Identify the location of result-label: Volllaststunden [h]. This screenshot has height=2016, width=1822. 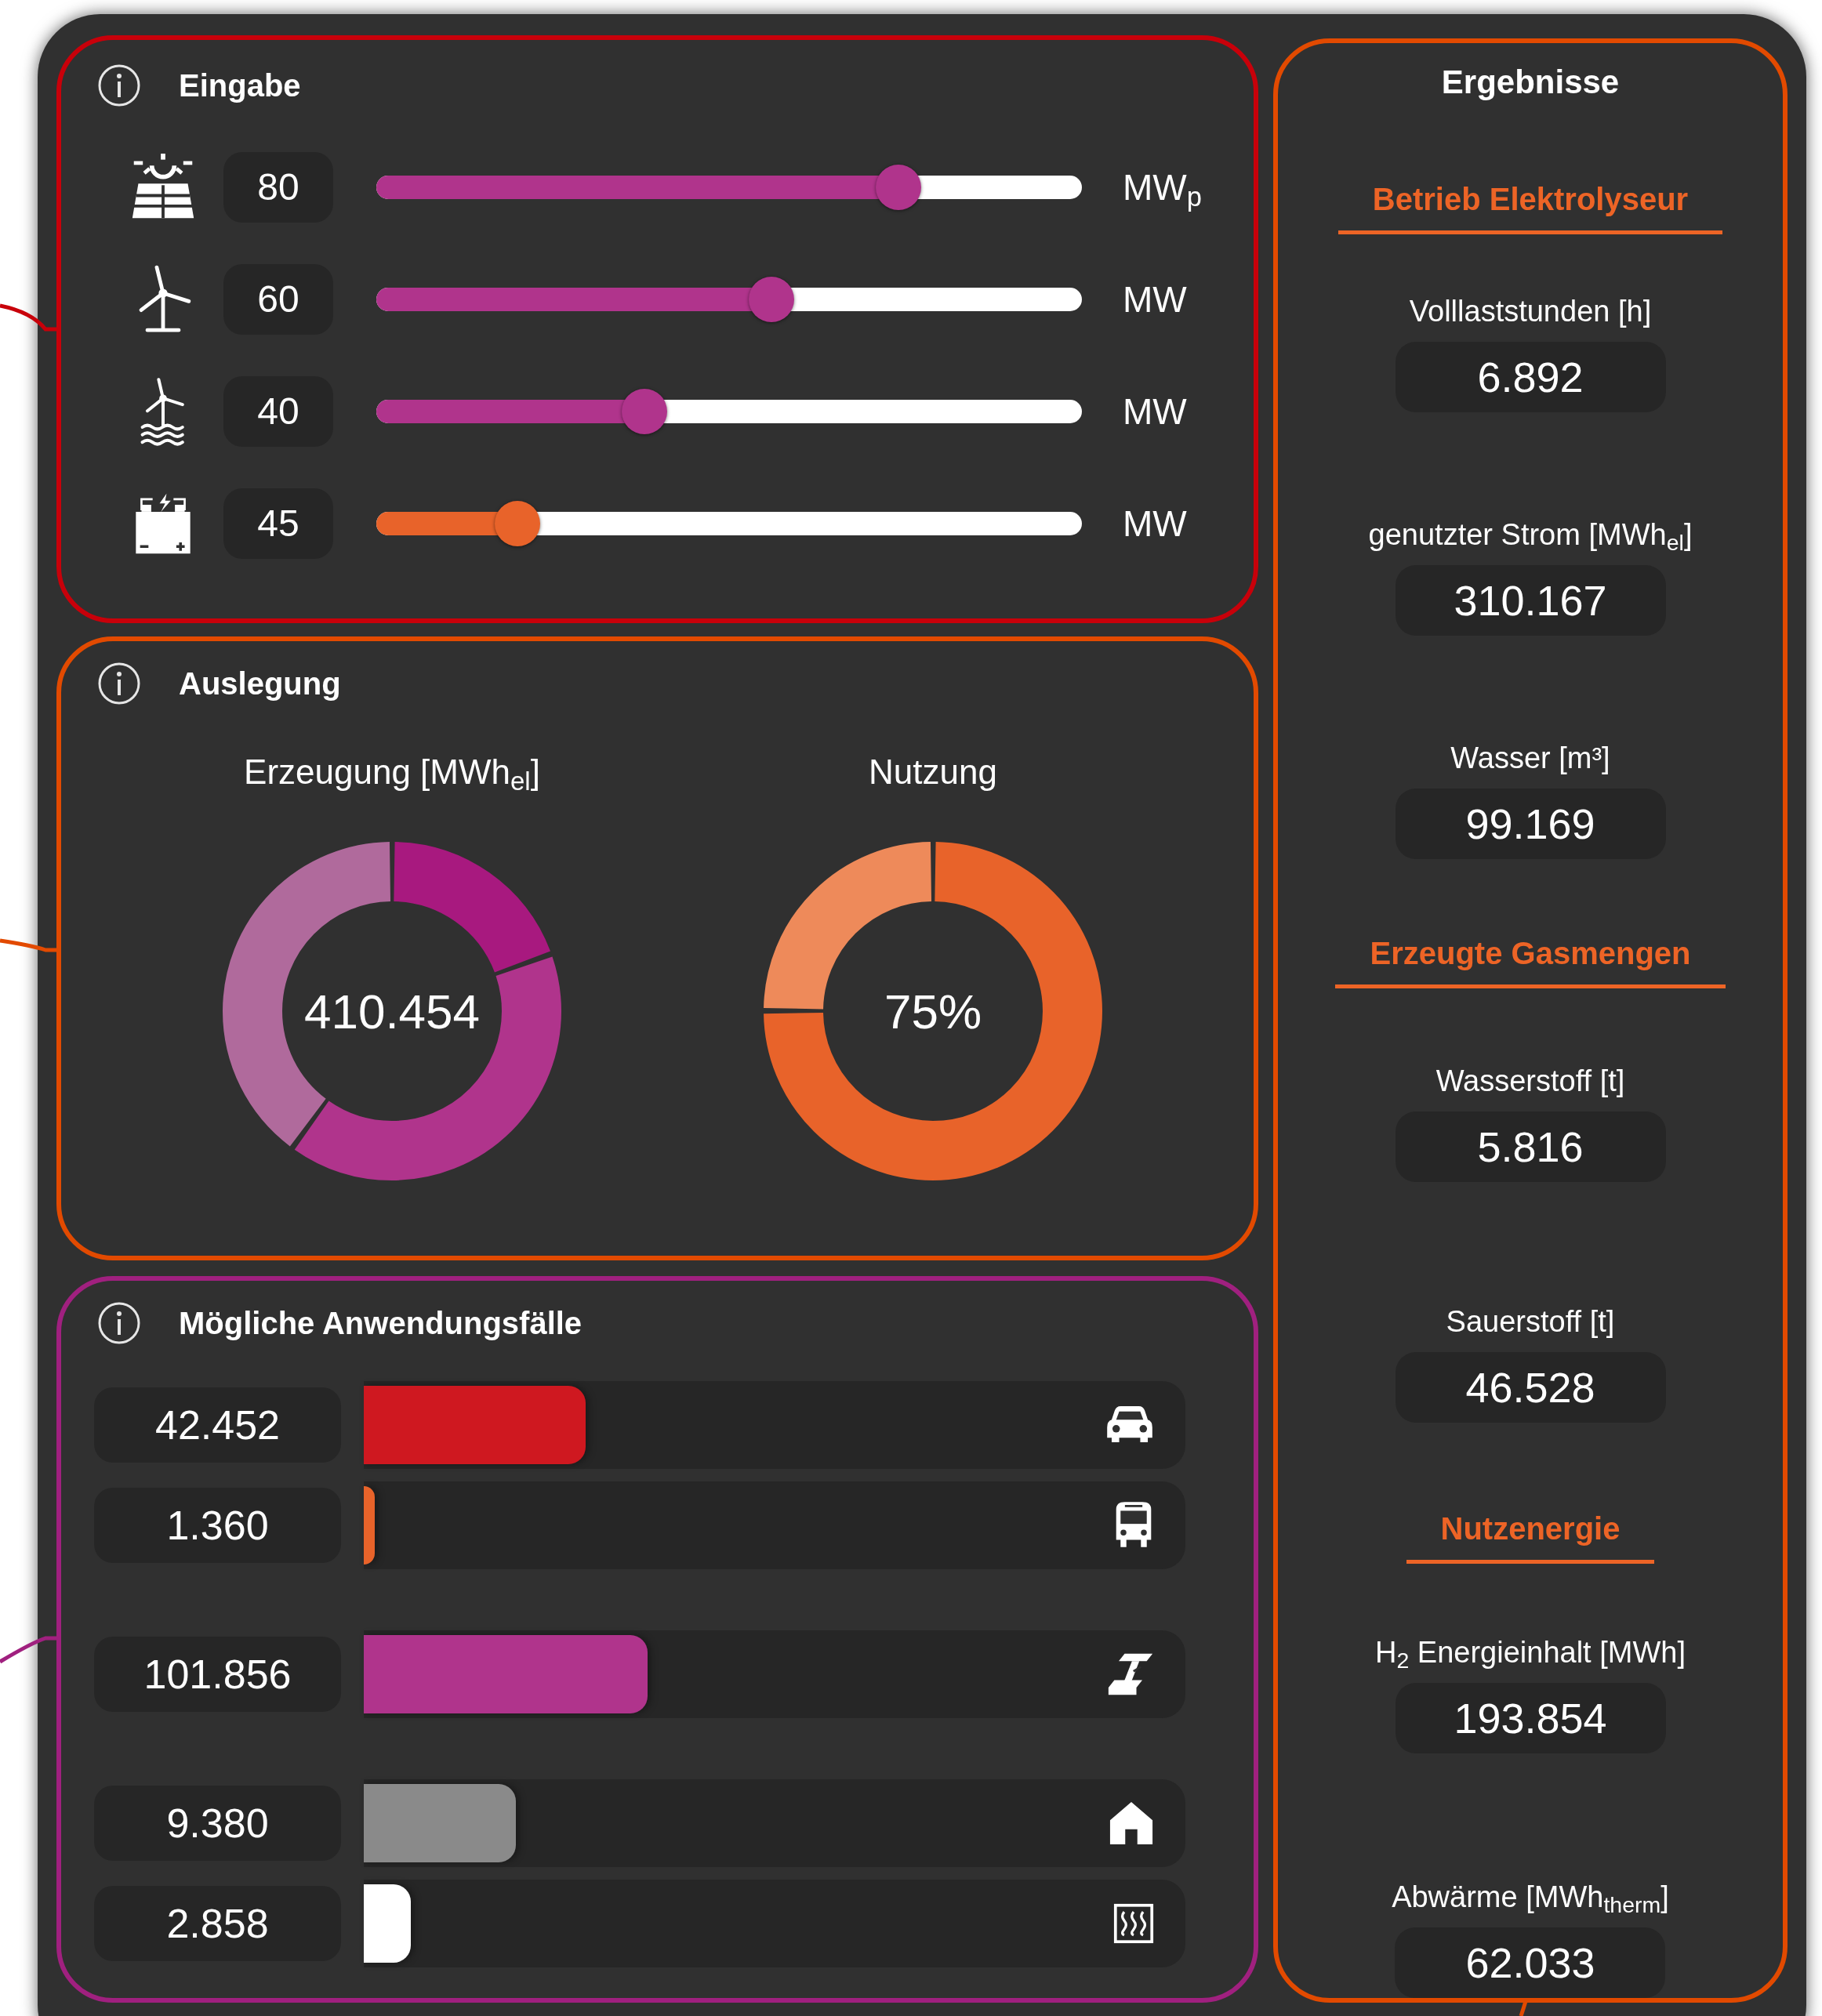
(1531, 311).